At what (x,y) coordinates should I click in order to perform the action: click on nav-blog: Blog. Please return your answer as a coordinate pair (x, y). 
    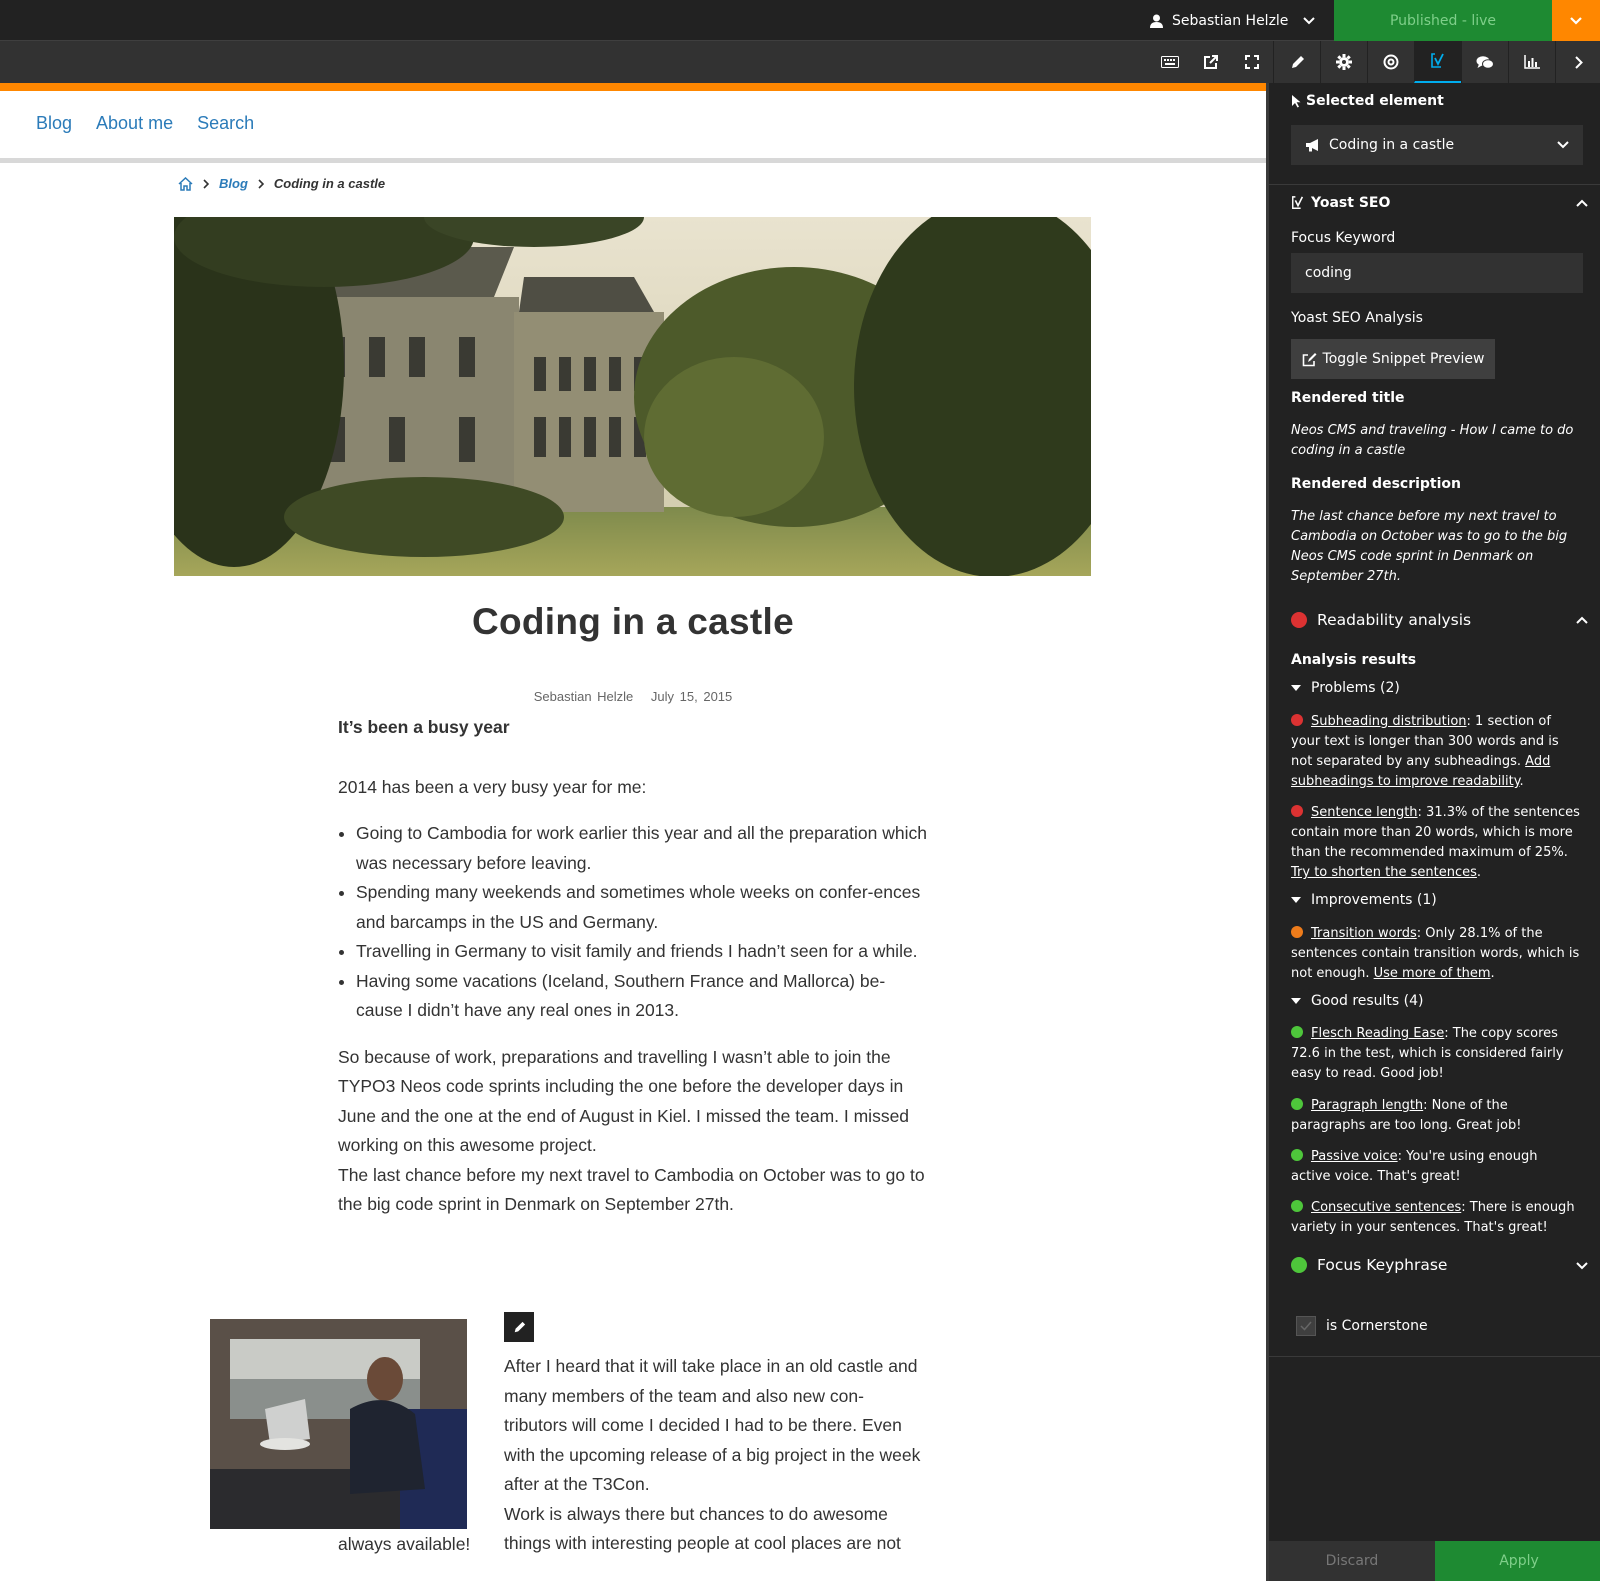
    Looking at the image, I should click on (54, 123).